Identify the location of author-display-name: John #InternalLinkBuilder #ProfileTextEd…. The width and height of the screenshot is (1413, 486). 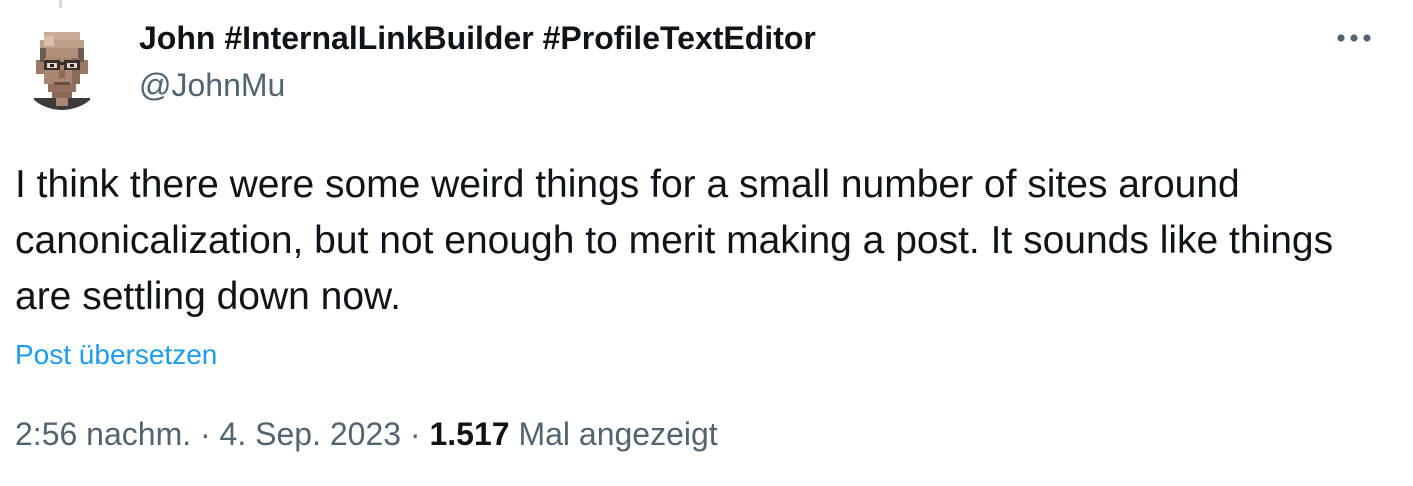
(477, 38).